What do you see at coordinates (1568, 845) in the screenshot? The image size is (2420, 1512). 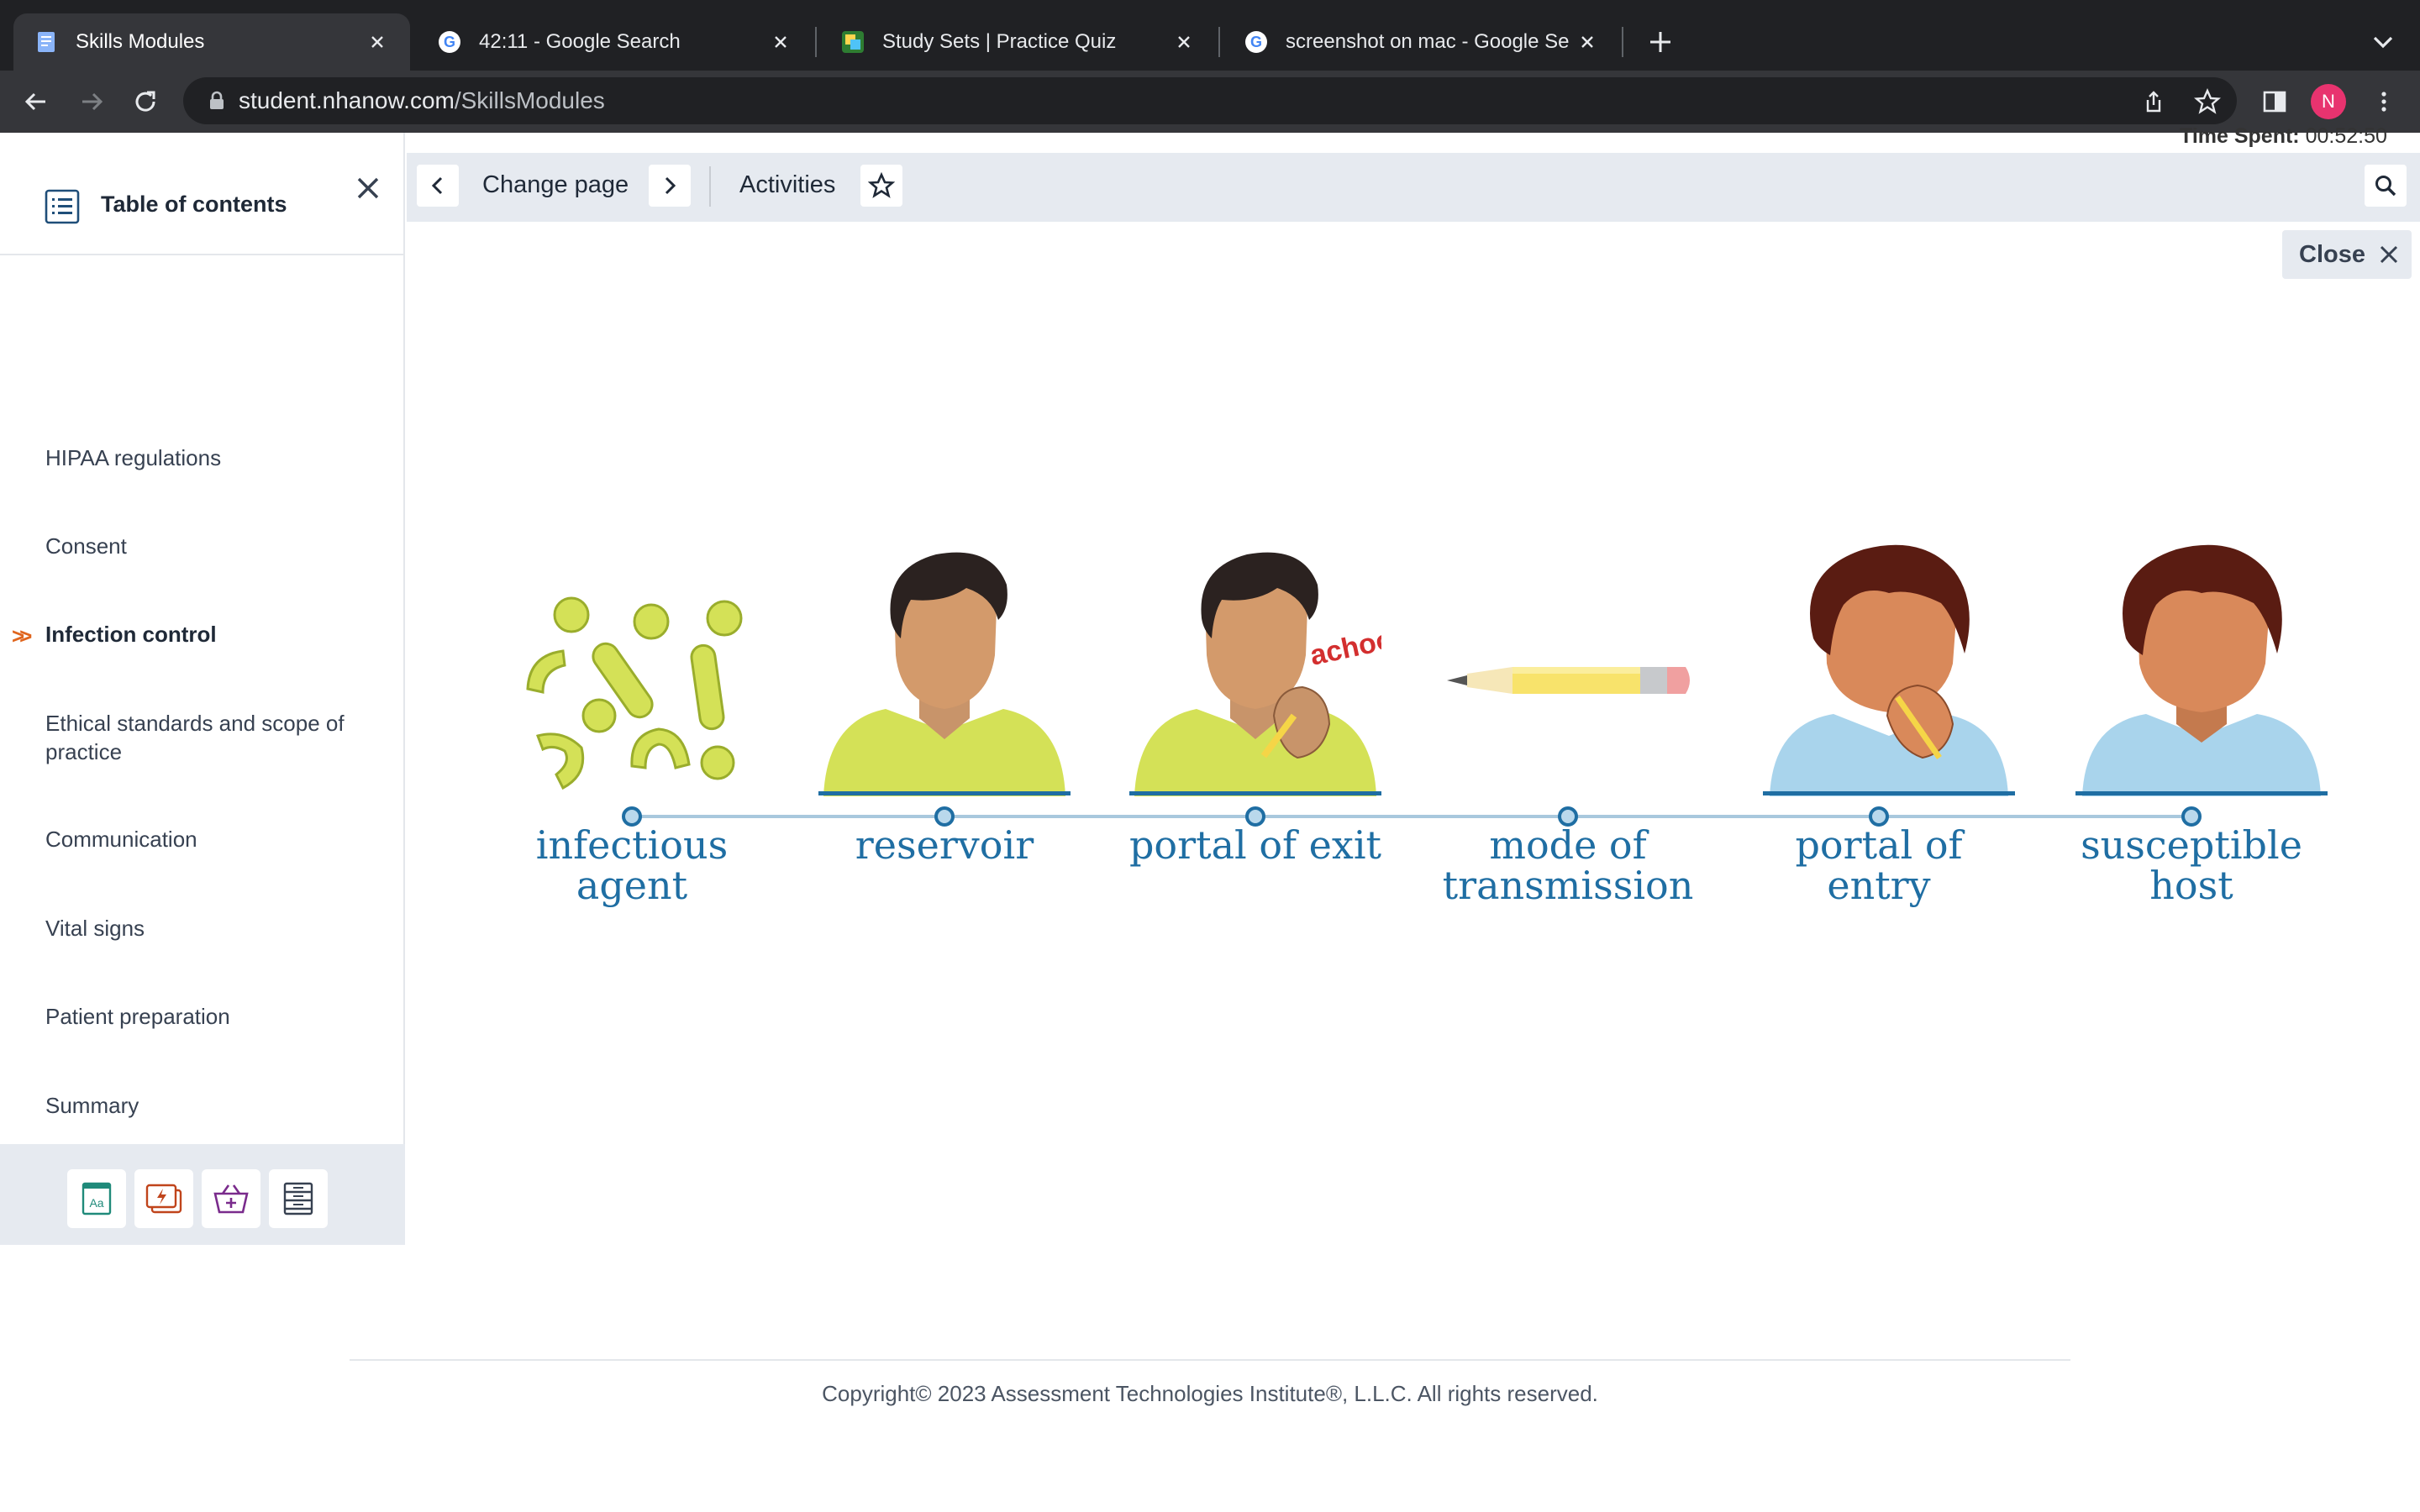 I see `label-line: mode of` at bounding box center [1568, 845].